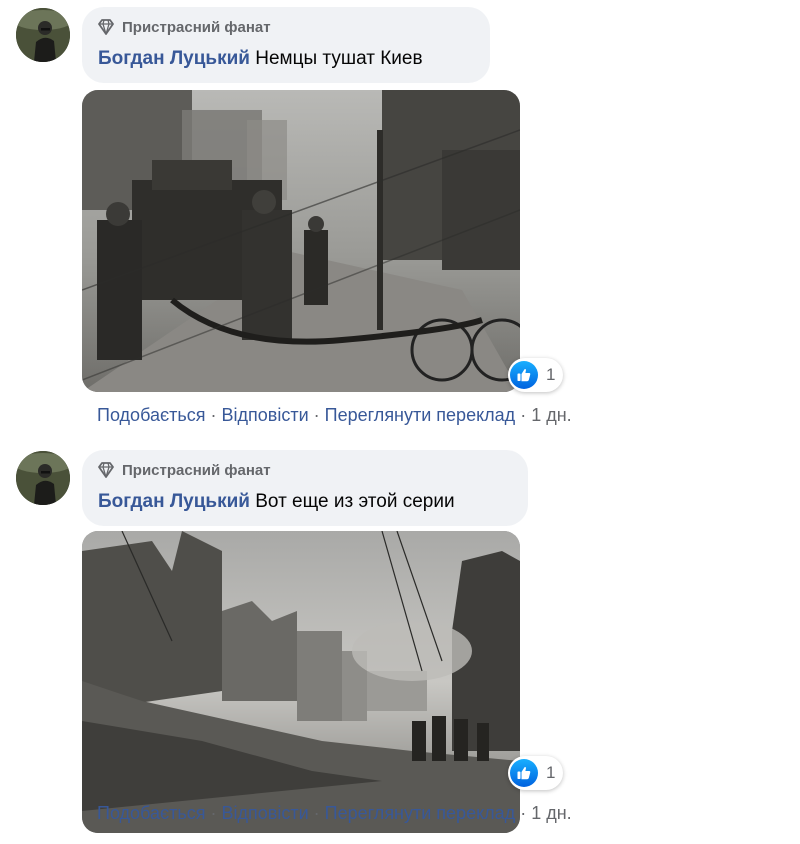 The width and height of the screenshot is (800, 844). I want to click on comment-text: Немцы тушат Киев, so click(339, 58).